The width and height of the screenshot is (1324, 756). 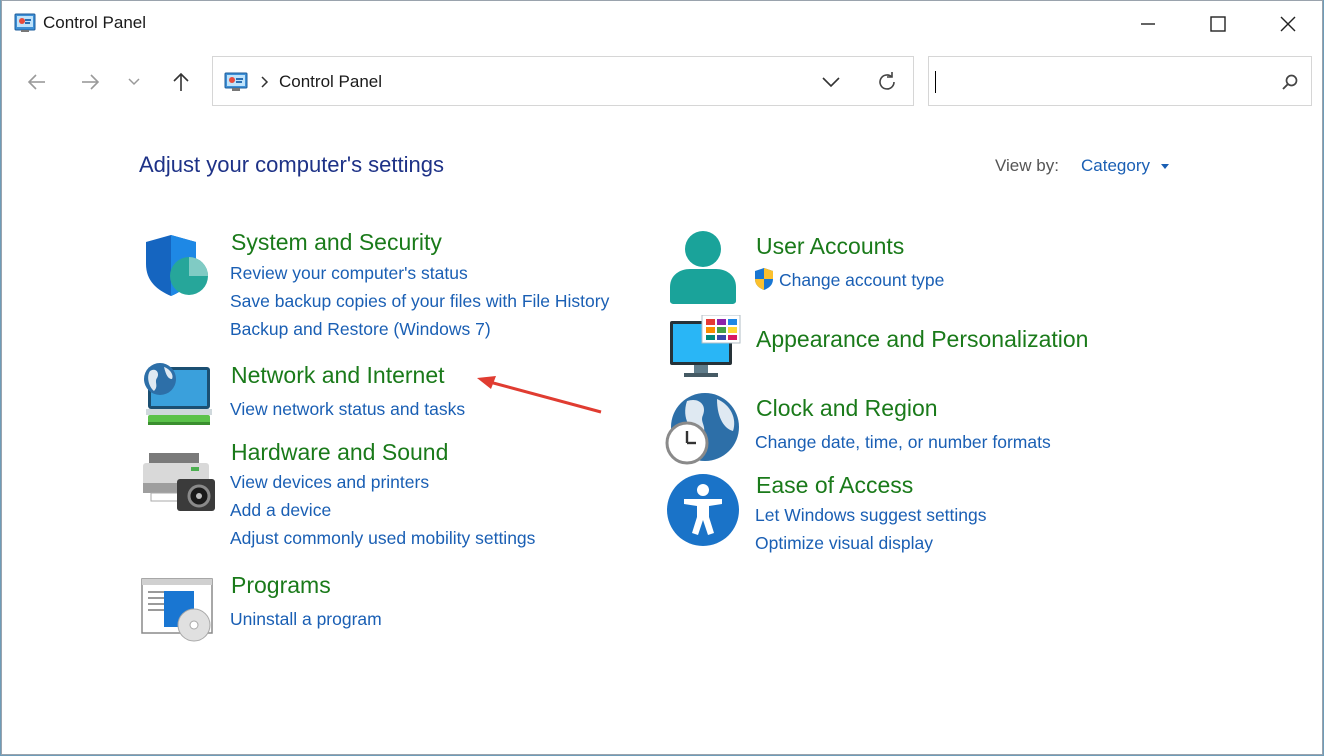 What do you see at coordinates (1290, 82) in the screenshot?
I see `search-icon` at bounding box center [1290, 82].